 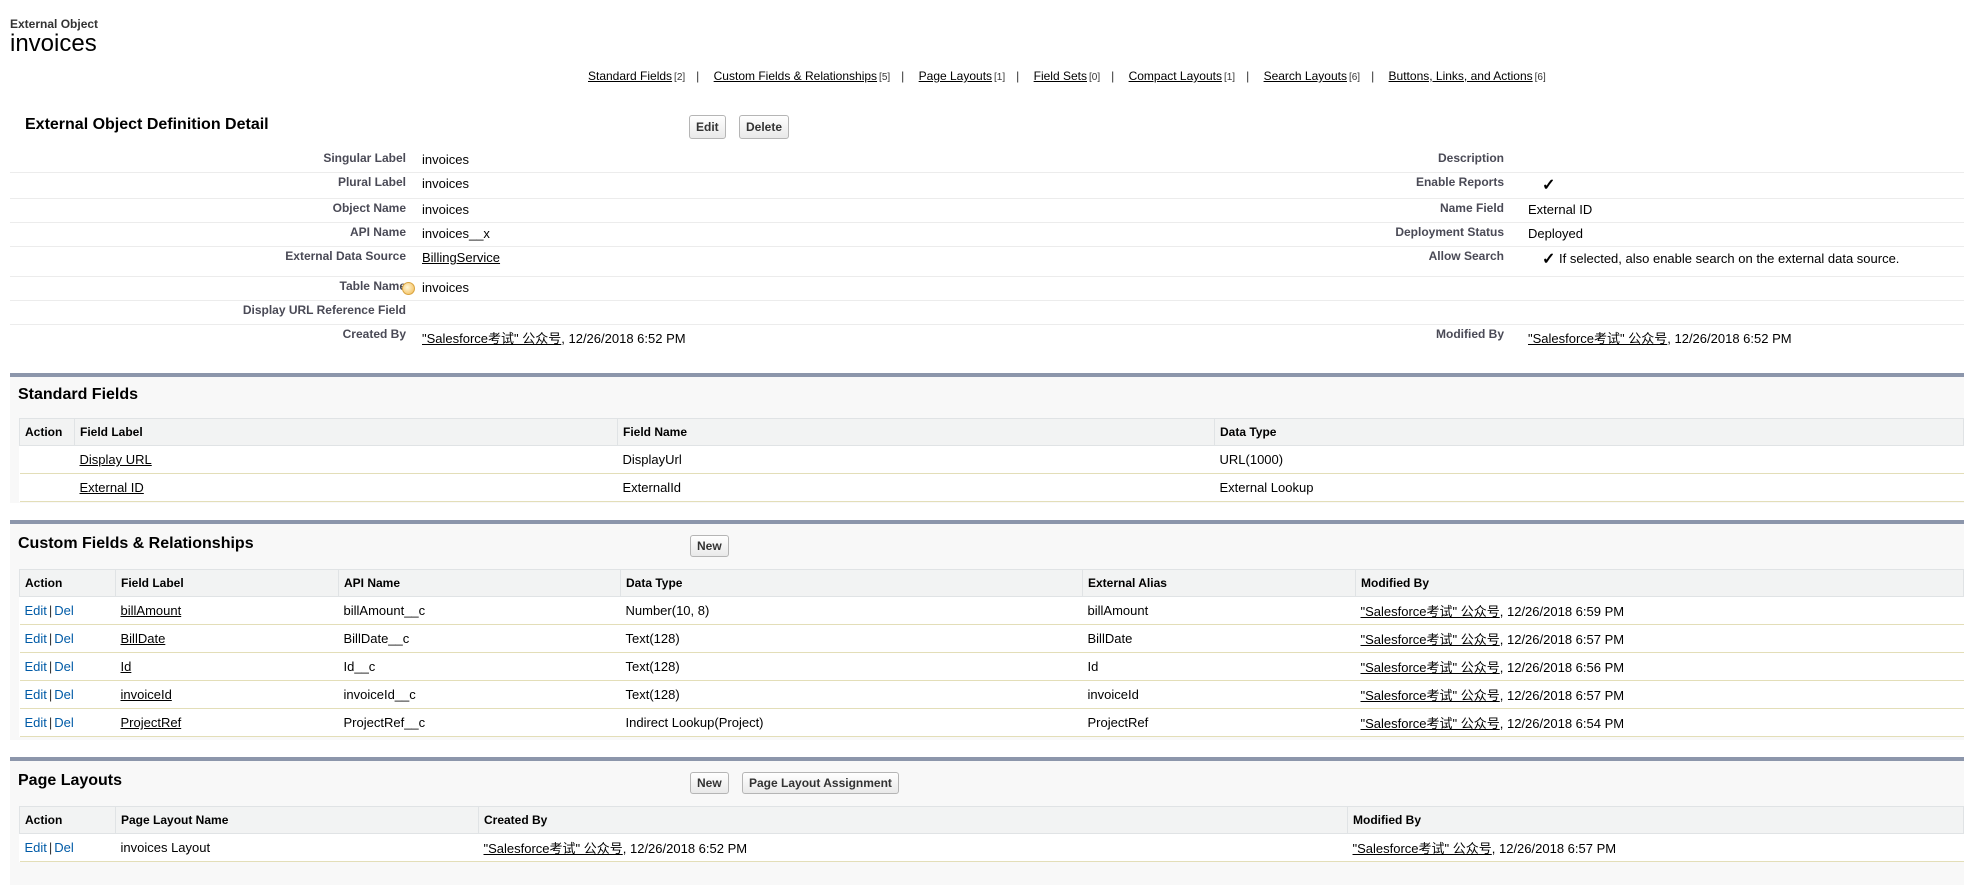 What do you see at coordinates (630, 76) in the screenshot?
I see `link-standard-fields: Standard Fields` at bounding box center [630, 76].